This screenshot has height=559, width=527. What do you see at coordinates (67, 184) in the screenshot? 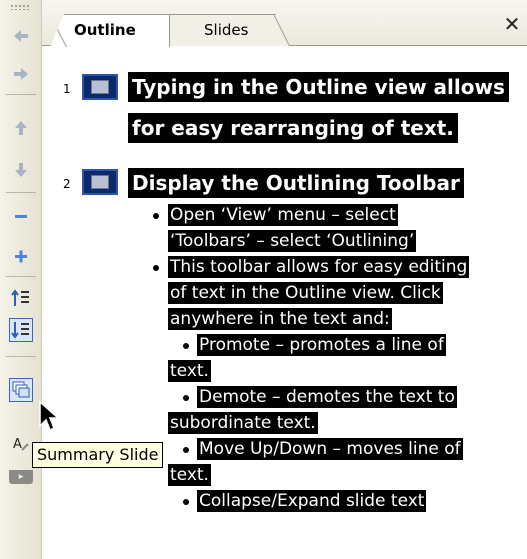
I see `slide-number: 2` at bounding box center [67, 184].